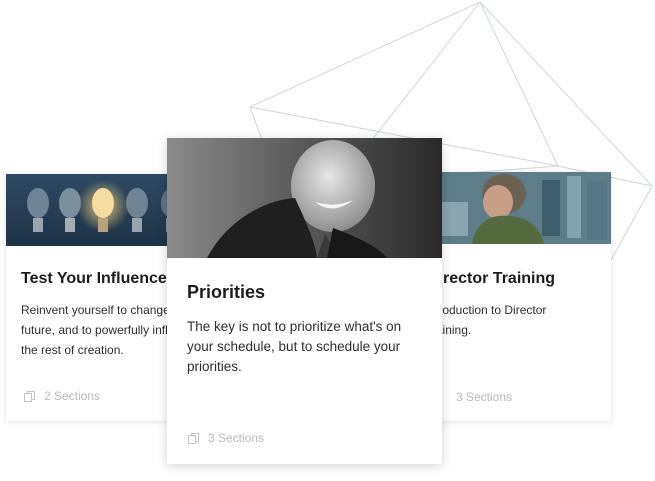  What do you see at coordinates (94, 278) in the screenshot?
I see `card-title: Test Your Influence` at bounding box center [94, 278].